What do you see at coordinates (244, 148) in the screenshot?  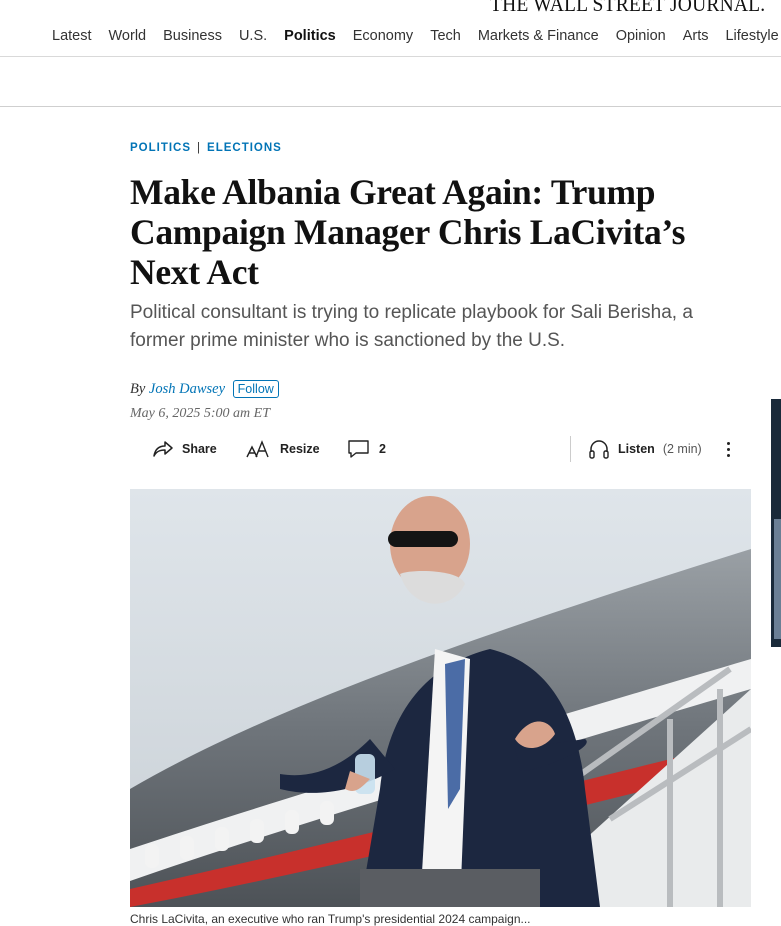 I see `kicker-elections-link: ELECTIONS` at bounding box center [244, 148].